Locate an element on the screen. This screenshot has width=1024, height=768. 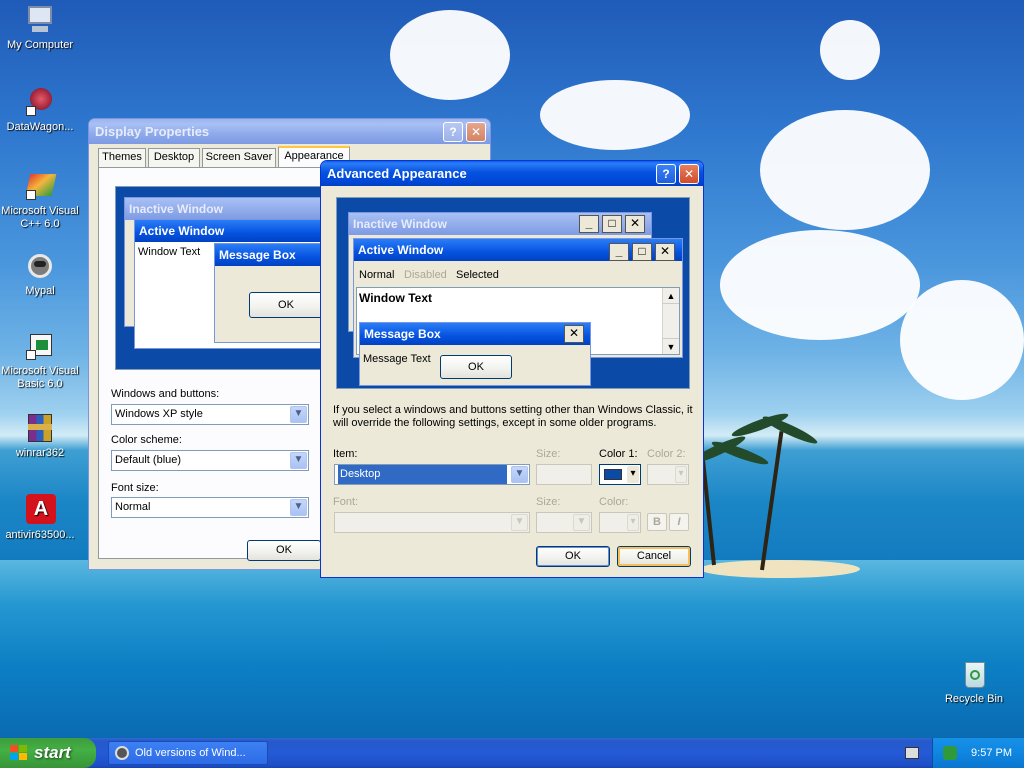
desktop-icon-visual-basic: Microsoft Visual Basic 6.0 is located at coordinates (40, 360).